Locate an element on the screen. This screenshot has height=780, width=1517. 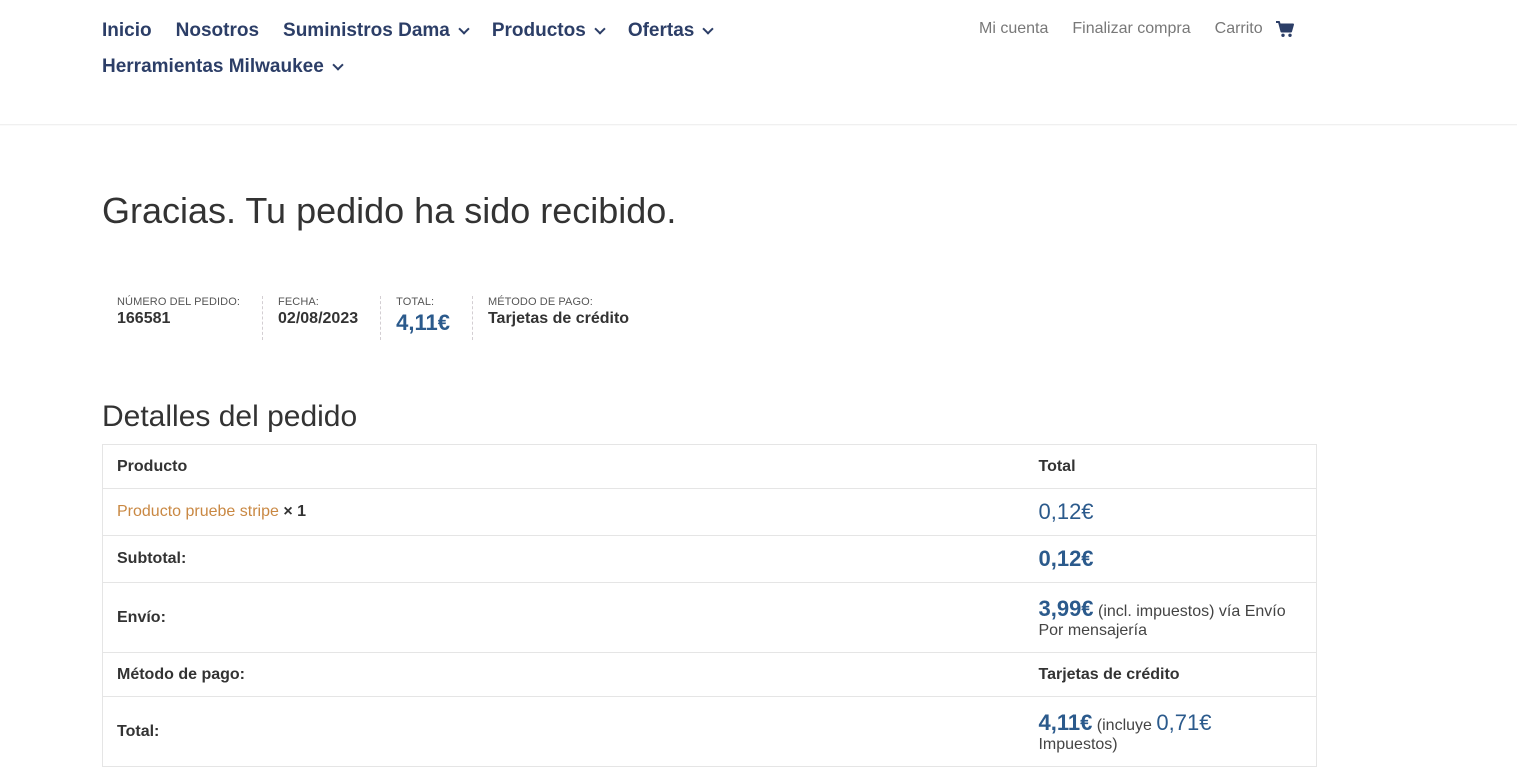
nav-item-suministros-dama: Suministros Dama is located at coordinates (376, 31).